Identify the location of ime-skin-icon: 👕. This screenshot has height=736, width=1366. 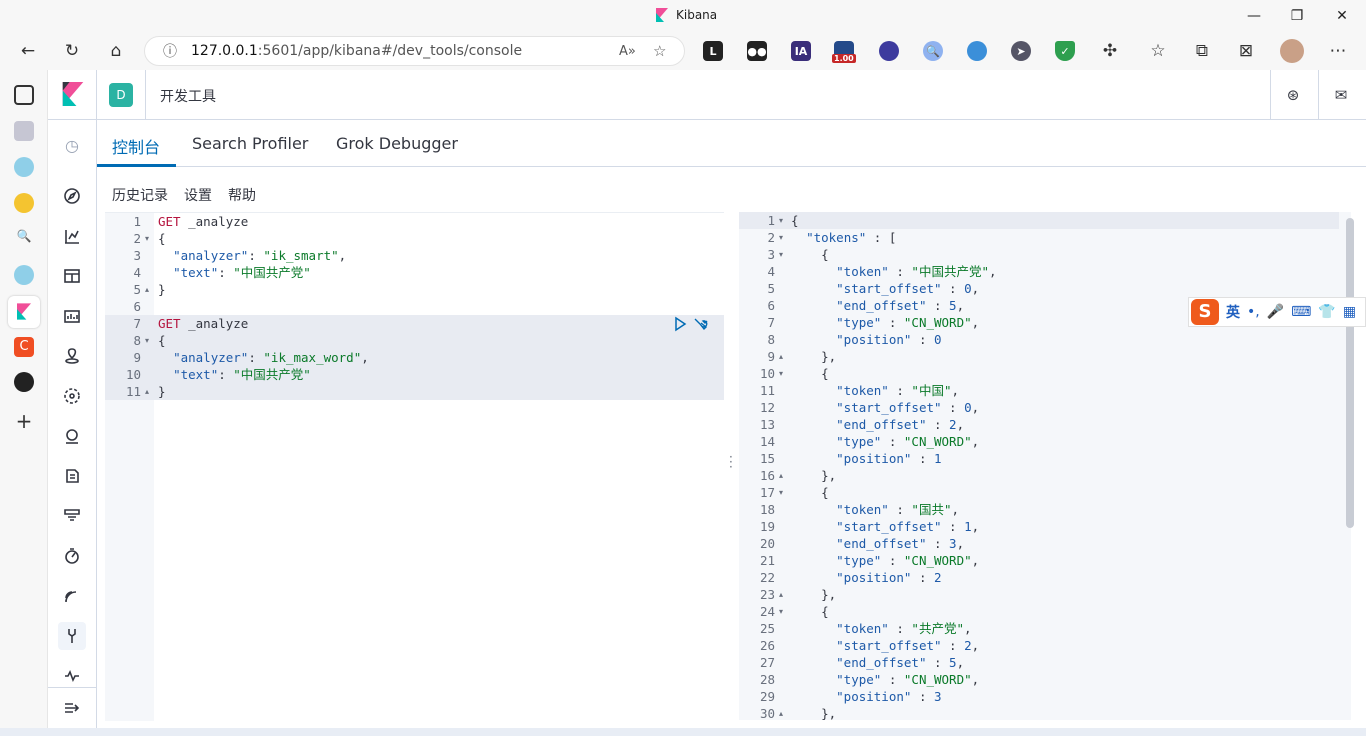
(1326, 312).